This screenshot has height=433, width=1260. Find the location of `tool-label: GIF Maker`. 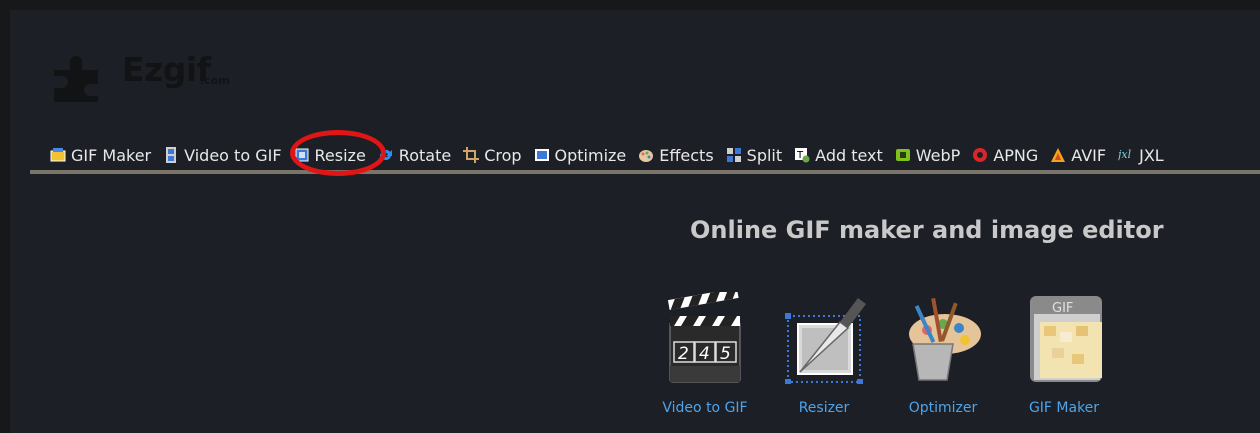

tool-label: GIF Maker is located at coordinates (1064, 408).